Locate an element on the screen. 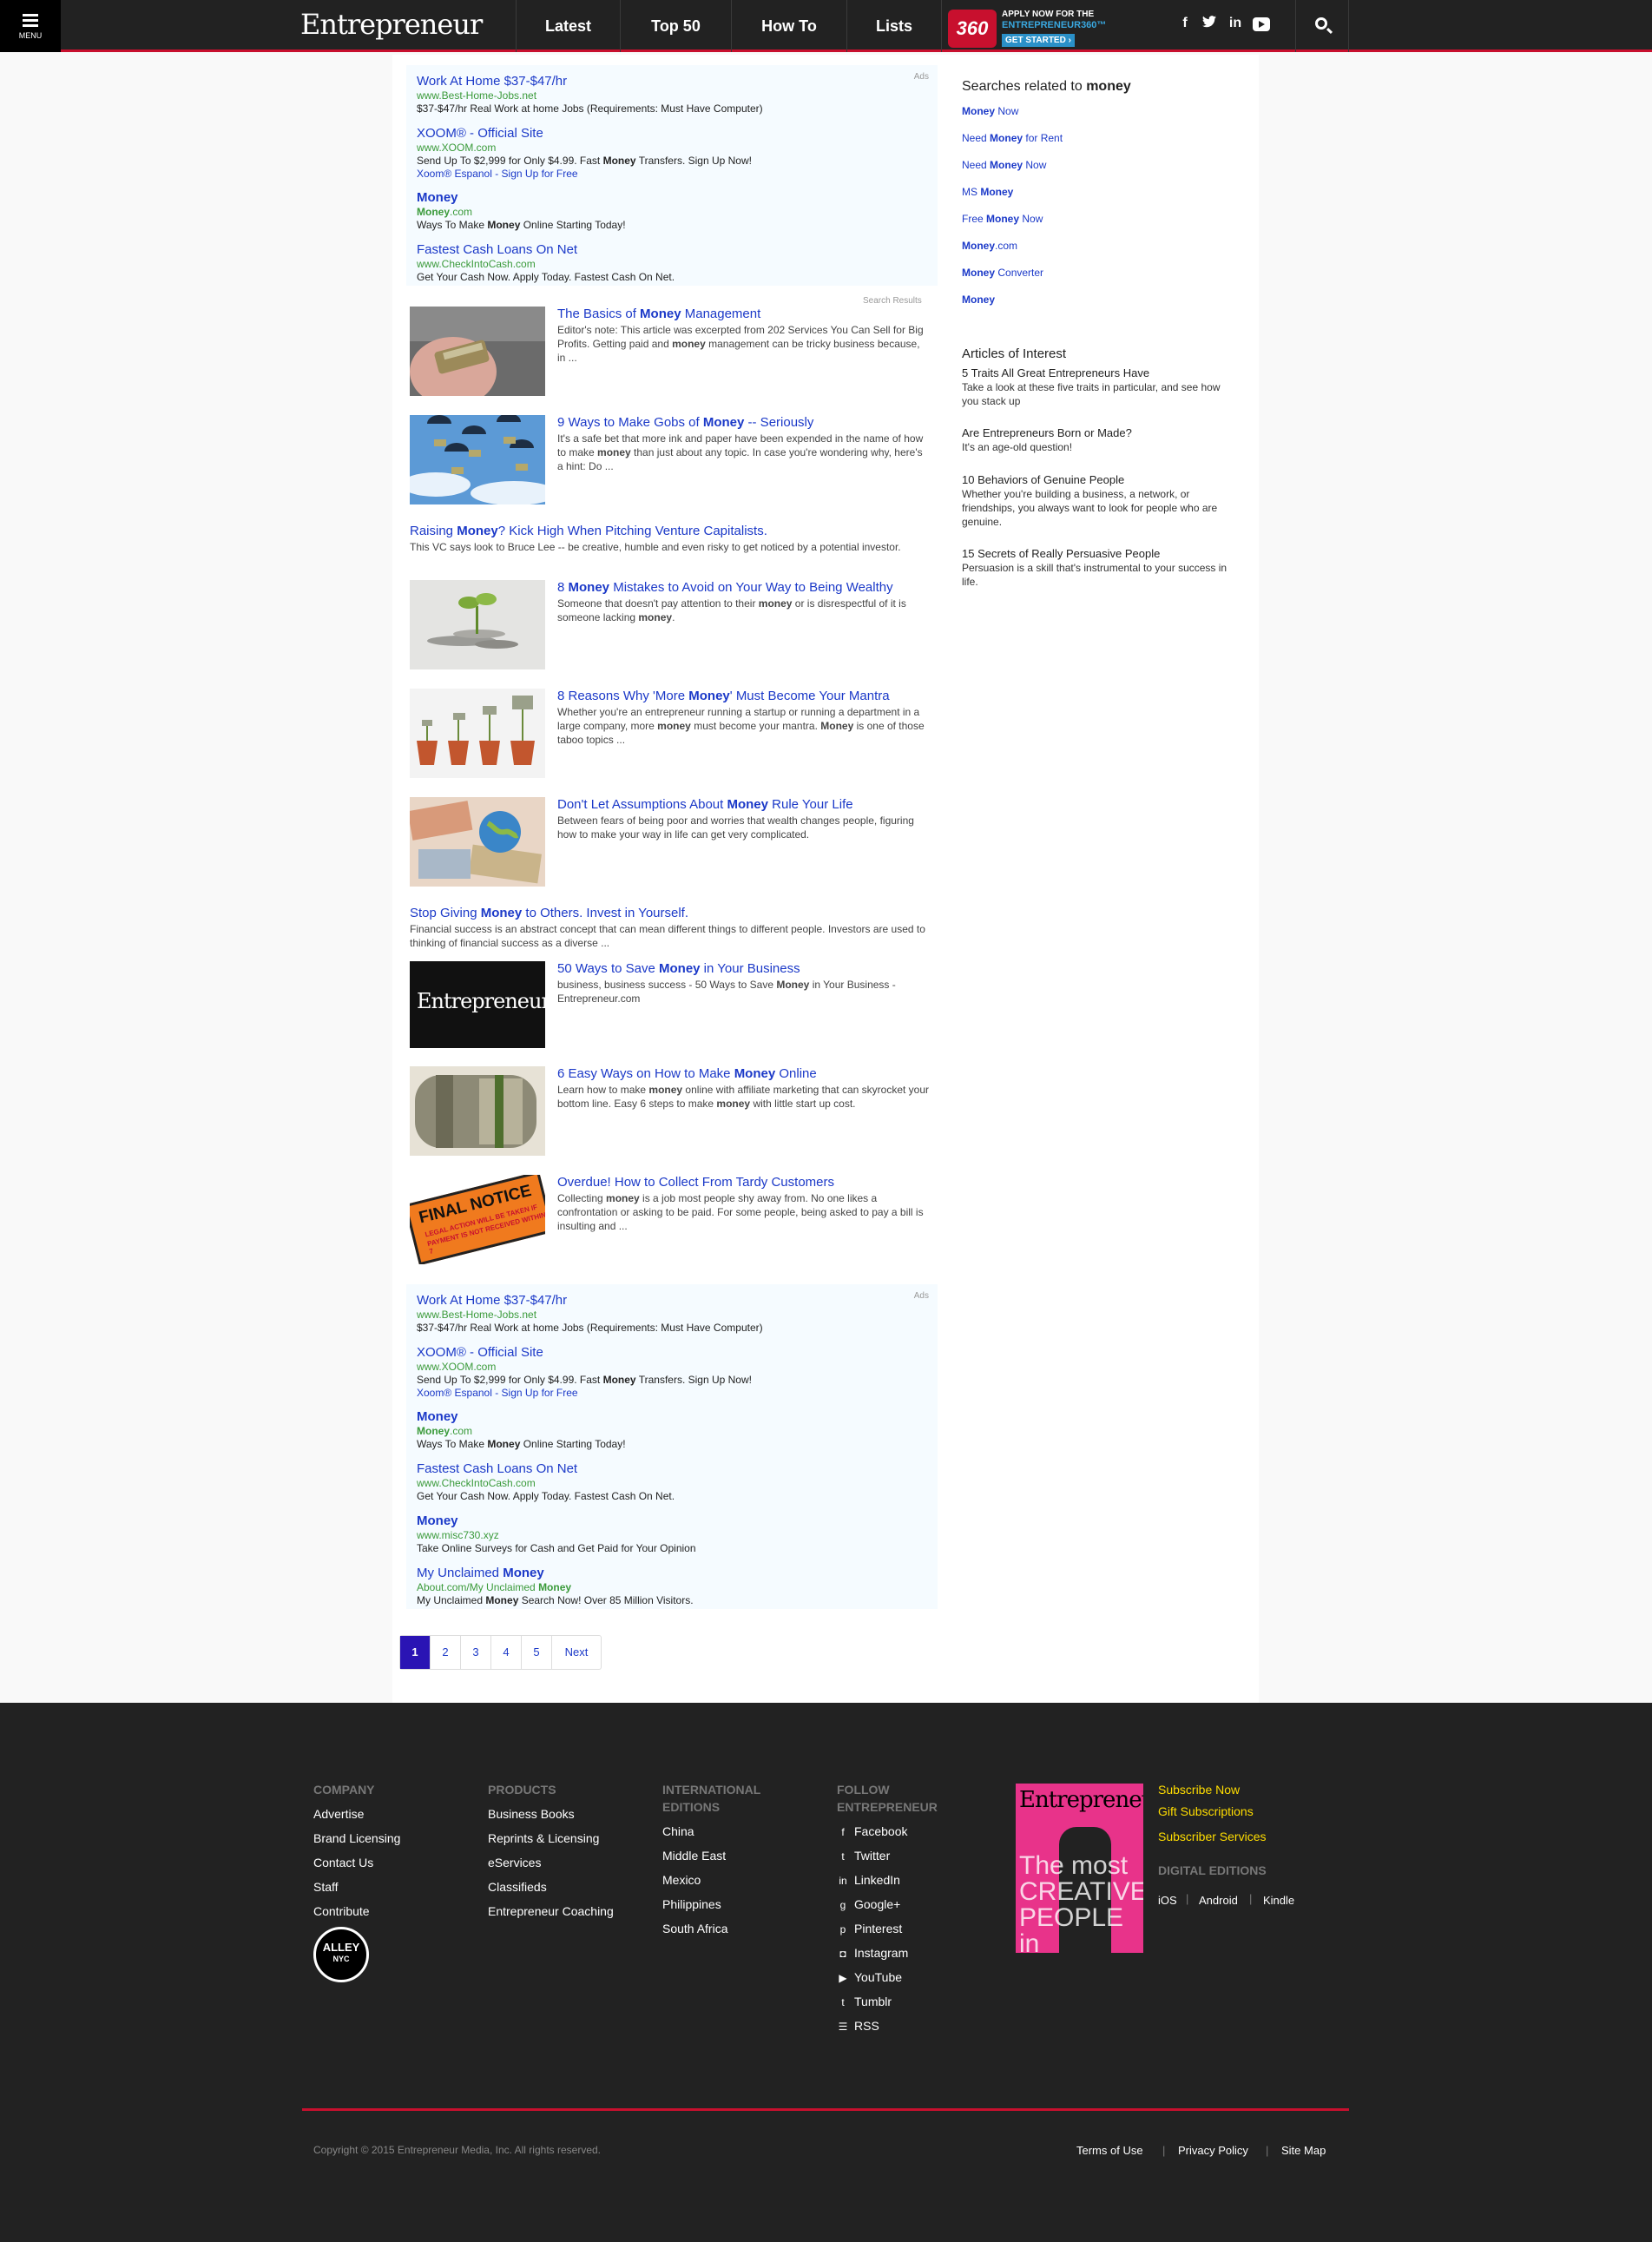 This screenshot has width=1652, height=2242. related-search-link: MS Money is located at coordinates (987, 192).